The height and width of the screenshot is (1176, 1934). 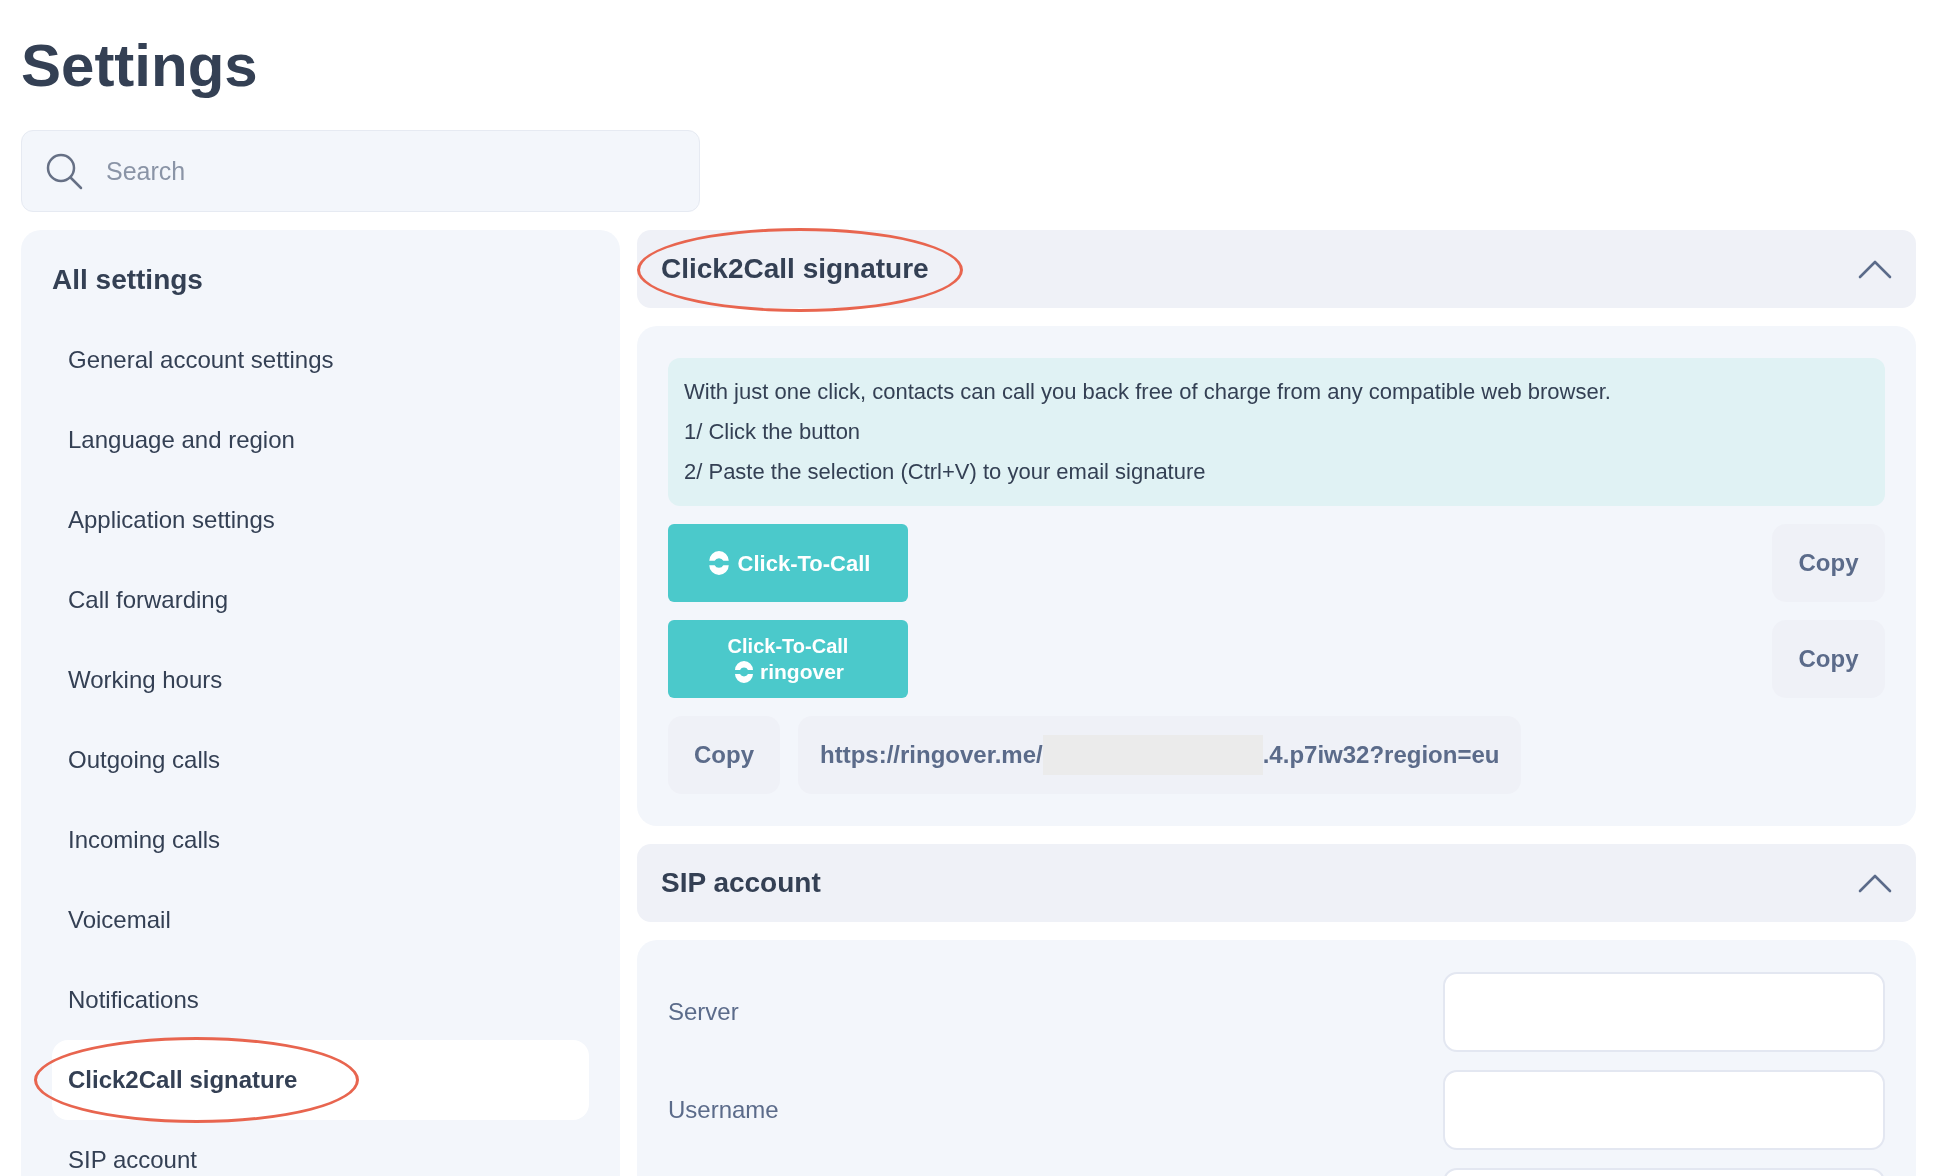 I want to click on sidebar-item: Call forwarding, so click(x=320, y=600).